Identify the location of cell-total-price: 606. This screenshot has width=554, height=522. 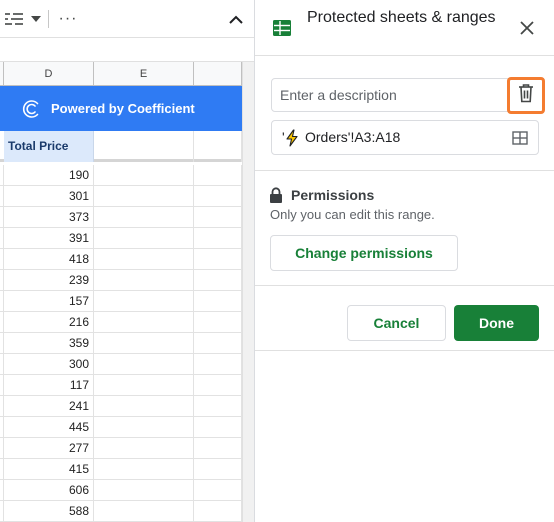
(49, 490).